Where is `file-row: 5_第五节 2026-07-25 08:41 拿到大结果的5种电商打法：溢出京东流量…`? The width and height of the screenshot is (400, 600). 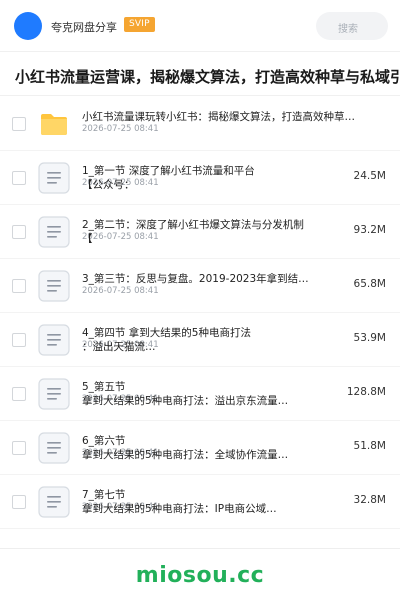 file-row: 5_第五节 2026-07-25 08:41 拿到大结果的5种电商打法：溢出京东流量… is located at coordinates (200, 394).